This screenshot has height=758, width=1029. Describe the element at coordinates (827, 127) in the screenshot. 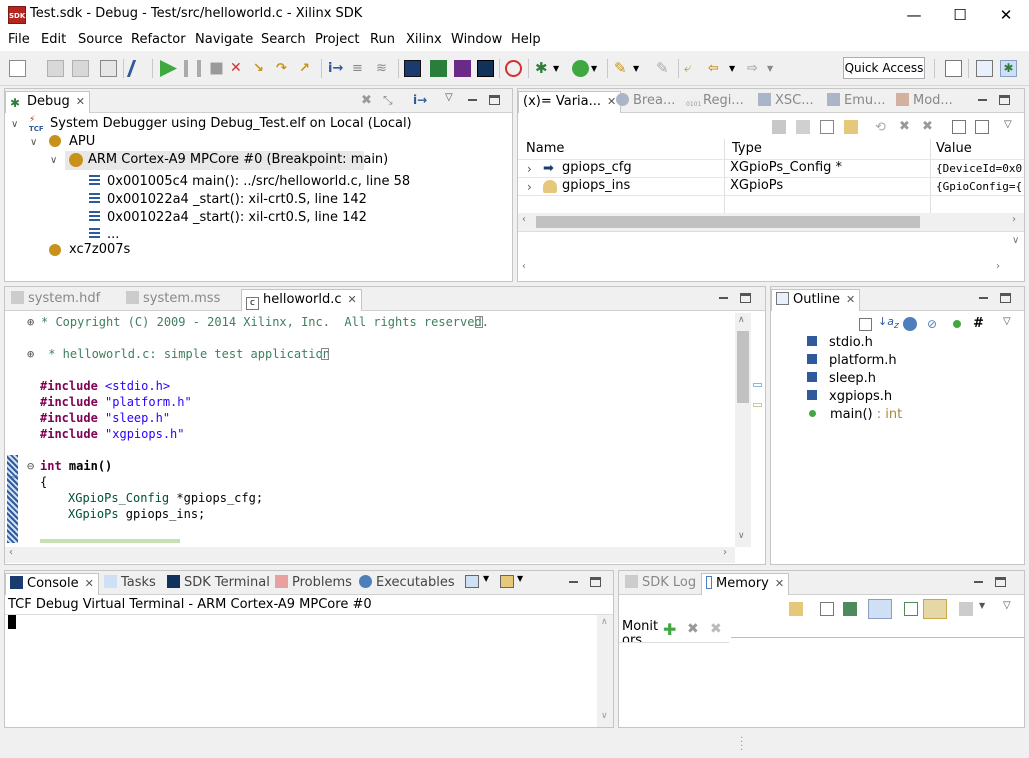

I see `layout-icon` at that location.